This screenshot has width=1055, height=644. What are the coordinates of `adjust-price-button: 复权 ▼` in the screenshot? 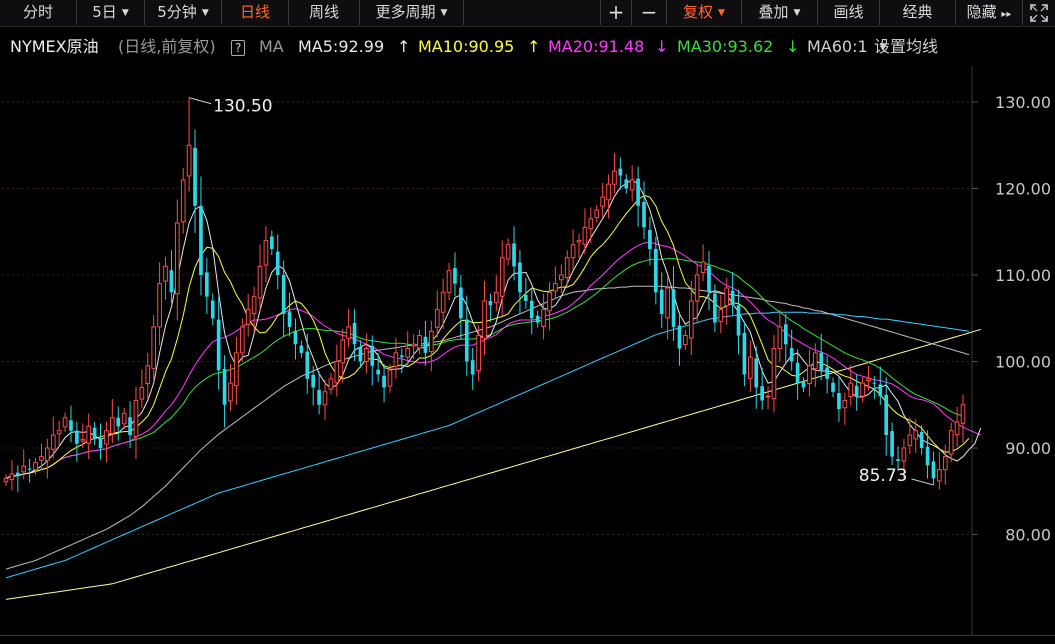 It's located at (704, 12).